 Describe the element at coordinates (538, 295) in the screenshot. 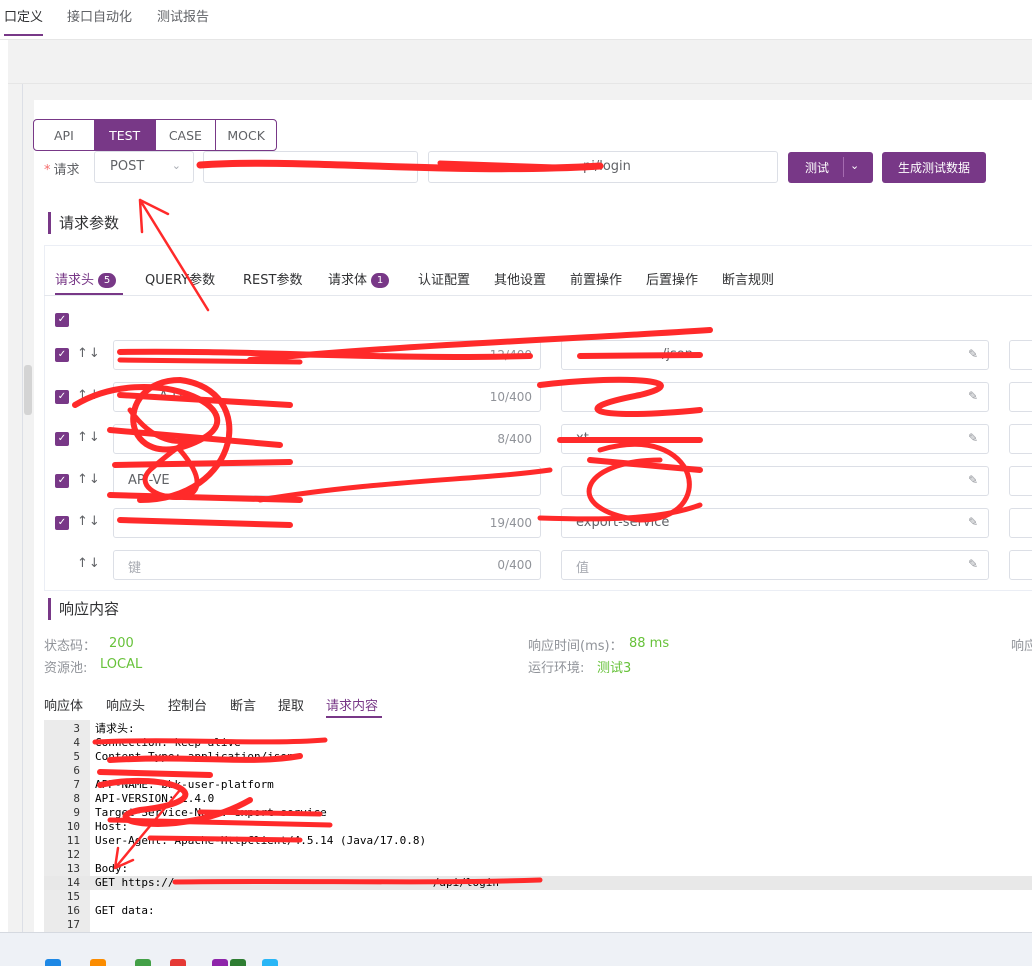

I see `param-tabs-divider` at that location.